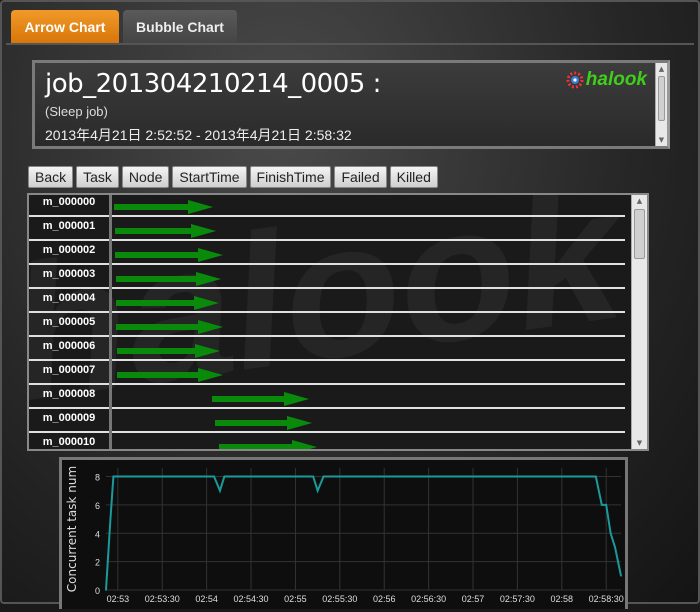 The width and height of the screenshot is (700, 612). What do you see at coordinates (72, 529) in the screenshot?
I see `y-axis-label: Concurrent task num` at bounding box center [72, 529].